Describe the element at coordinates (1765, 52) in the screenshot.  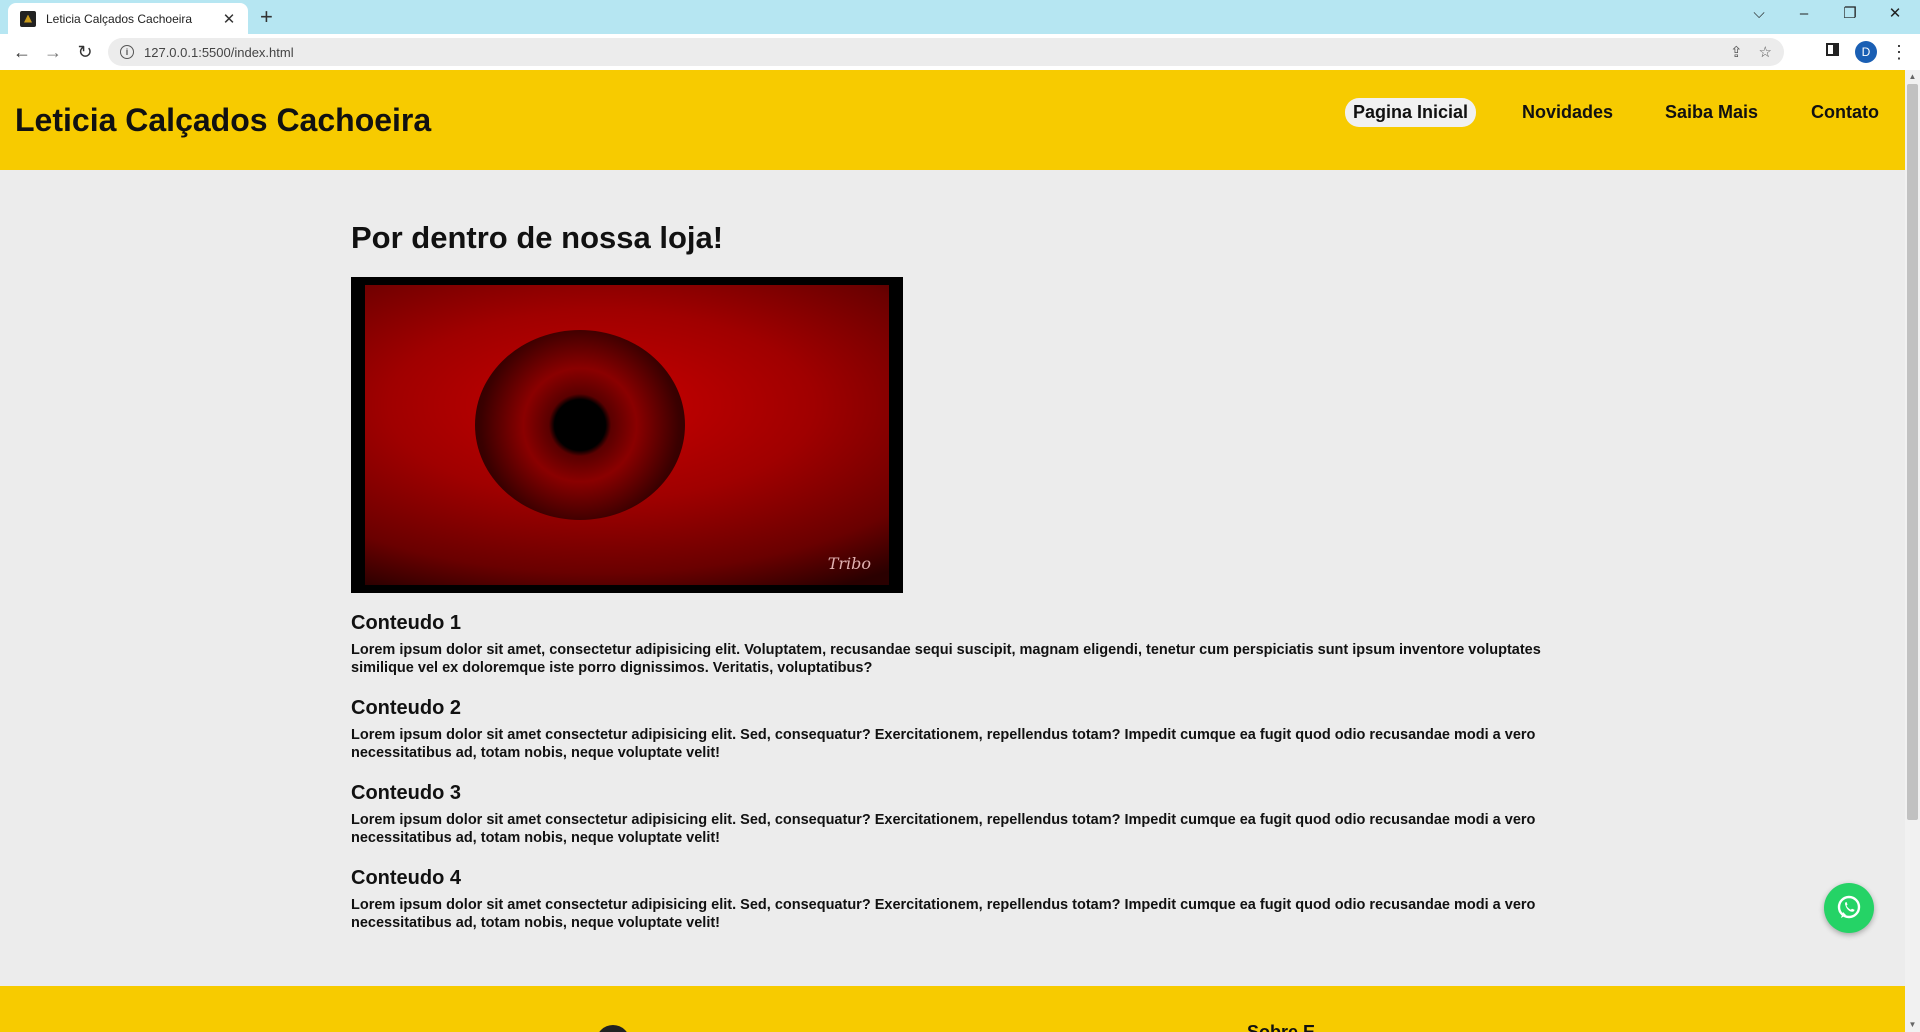
I see `star-icon: ☆` at that location.